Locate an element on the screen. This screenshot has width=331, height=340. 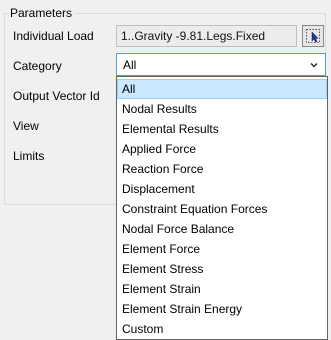
pick-load-button is located at coordinates (313, 36).